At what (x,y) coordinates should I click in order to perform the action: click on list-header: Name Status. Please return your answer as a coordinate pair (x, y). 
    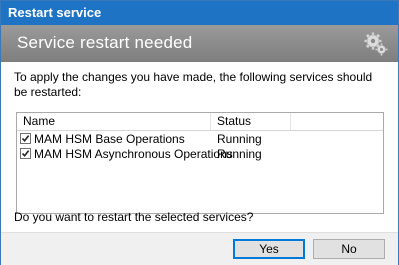
    Looking at the image, I should click on (200, 122).